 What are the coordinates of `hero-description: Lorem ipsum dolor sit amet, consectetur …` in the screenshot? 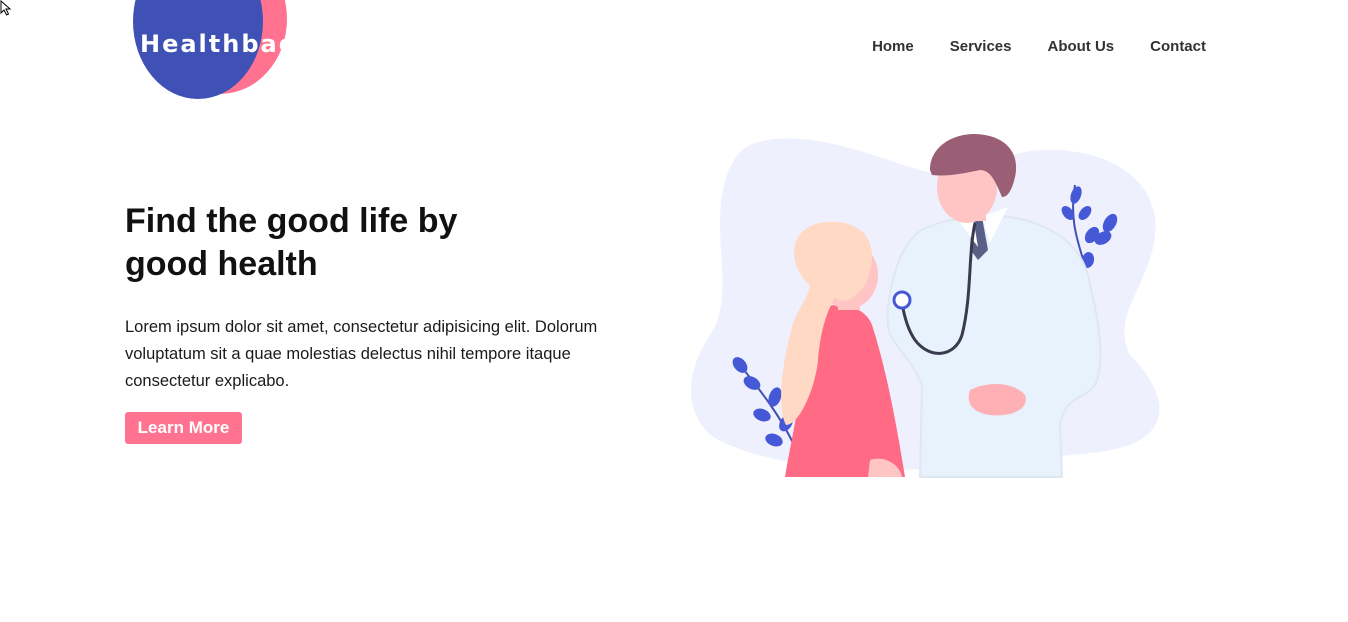 It's located at (361, 354).